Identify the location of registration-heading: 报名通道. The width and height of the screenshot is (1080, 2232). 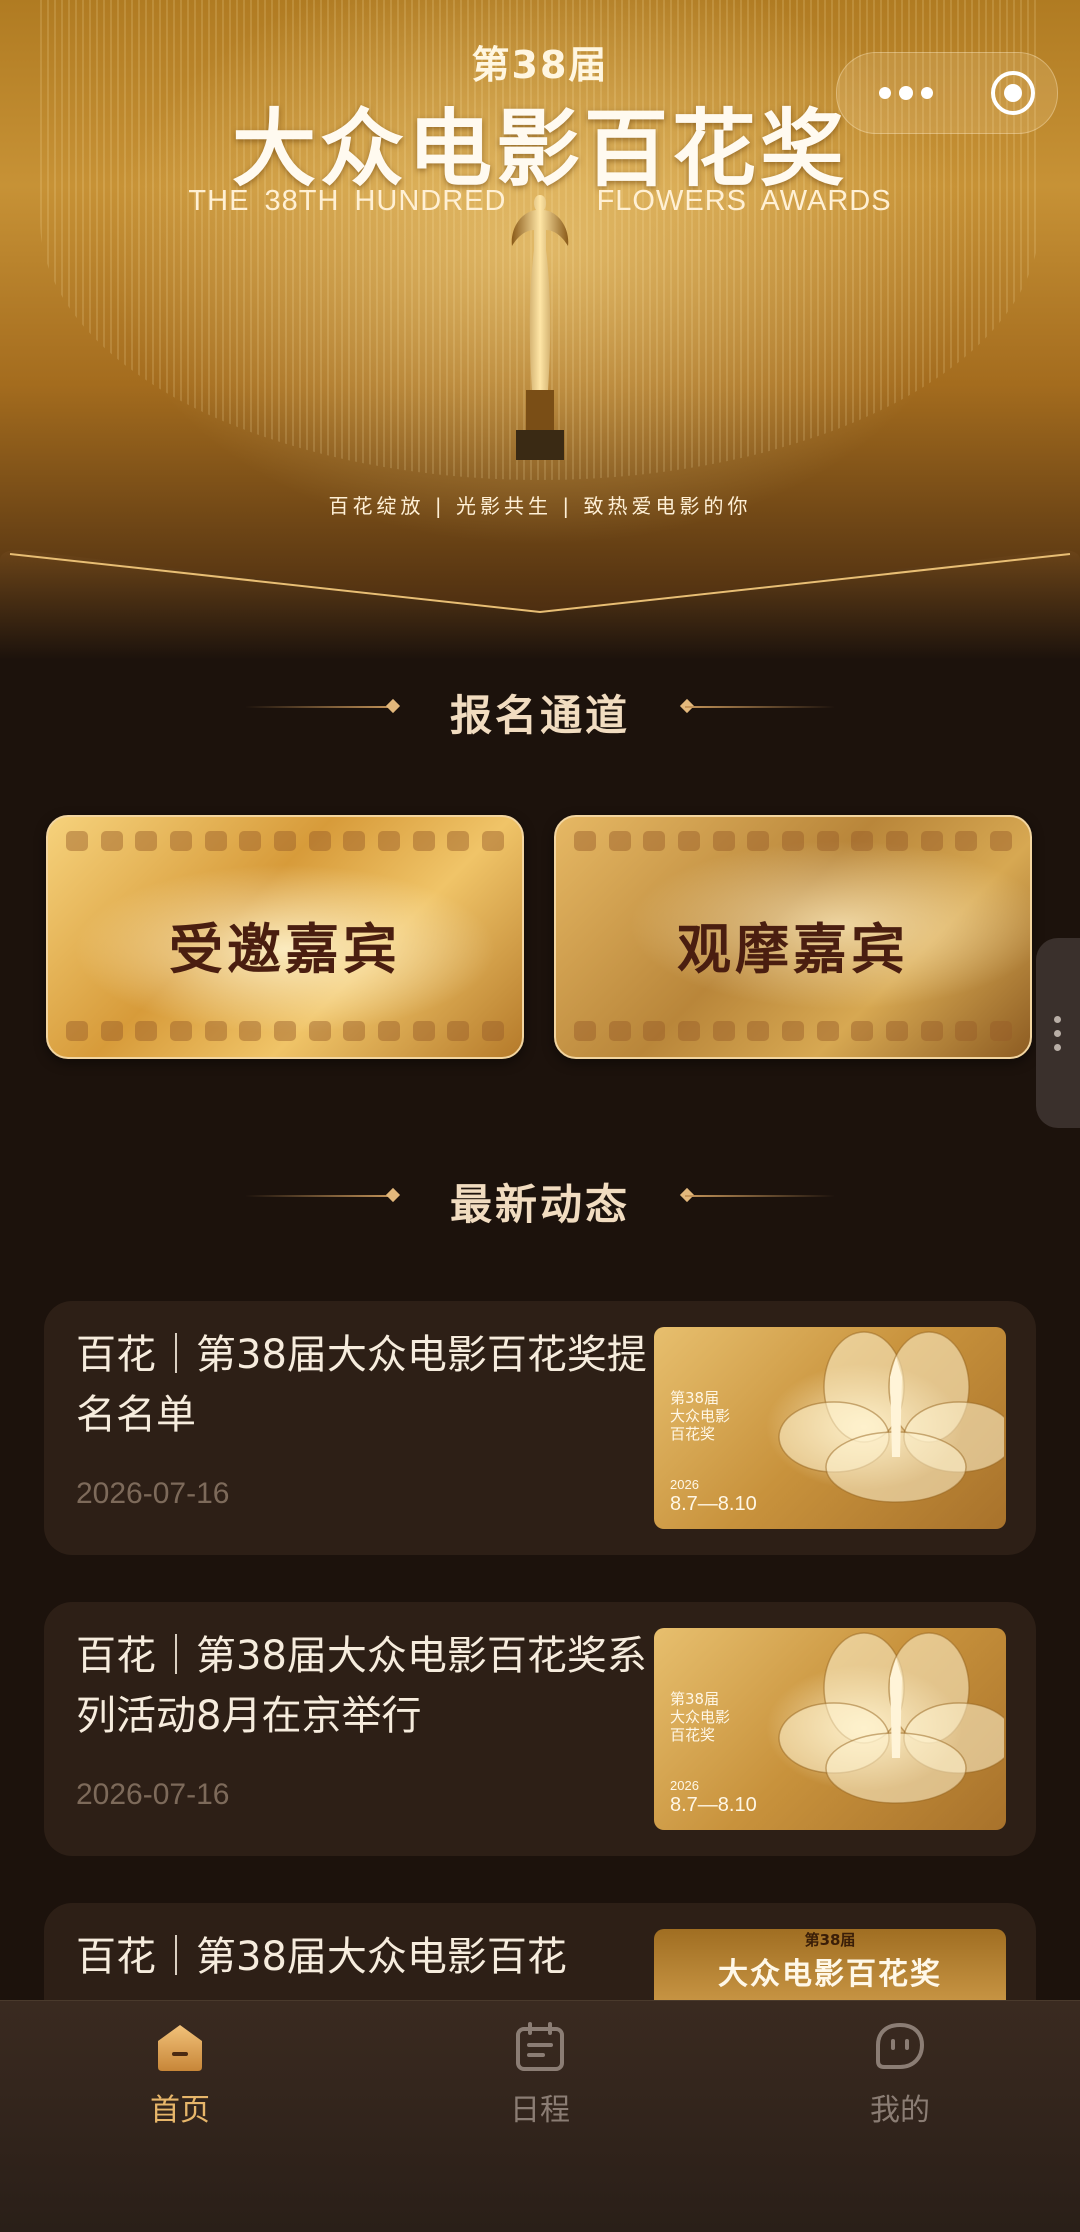
(540, 708).